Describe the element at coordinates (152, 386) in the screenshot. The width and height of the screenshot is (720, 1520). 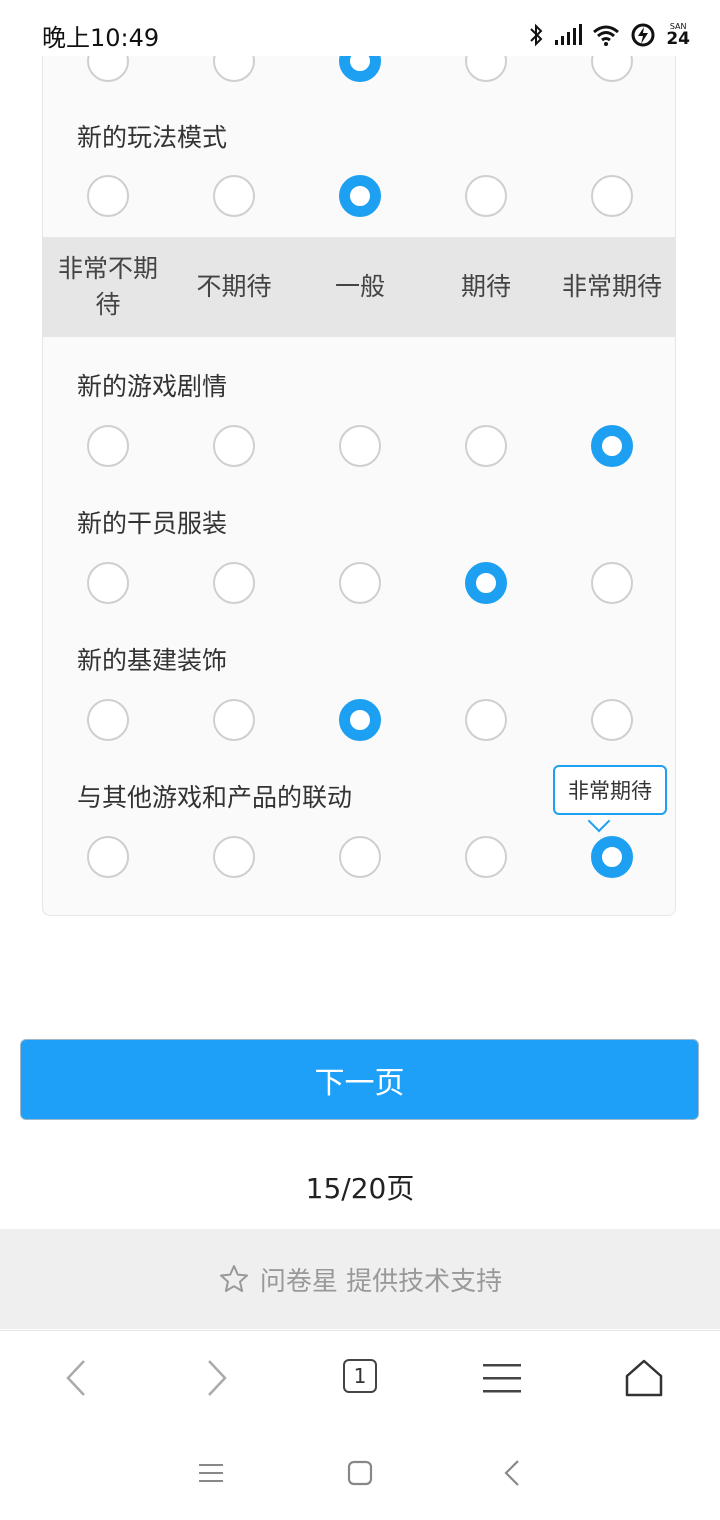
I see `question-title: 新的游戏剧情` at that location.